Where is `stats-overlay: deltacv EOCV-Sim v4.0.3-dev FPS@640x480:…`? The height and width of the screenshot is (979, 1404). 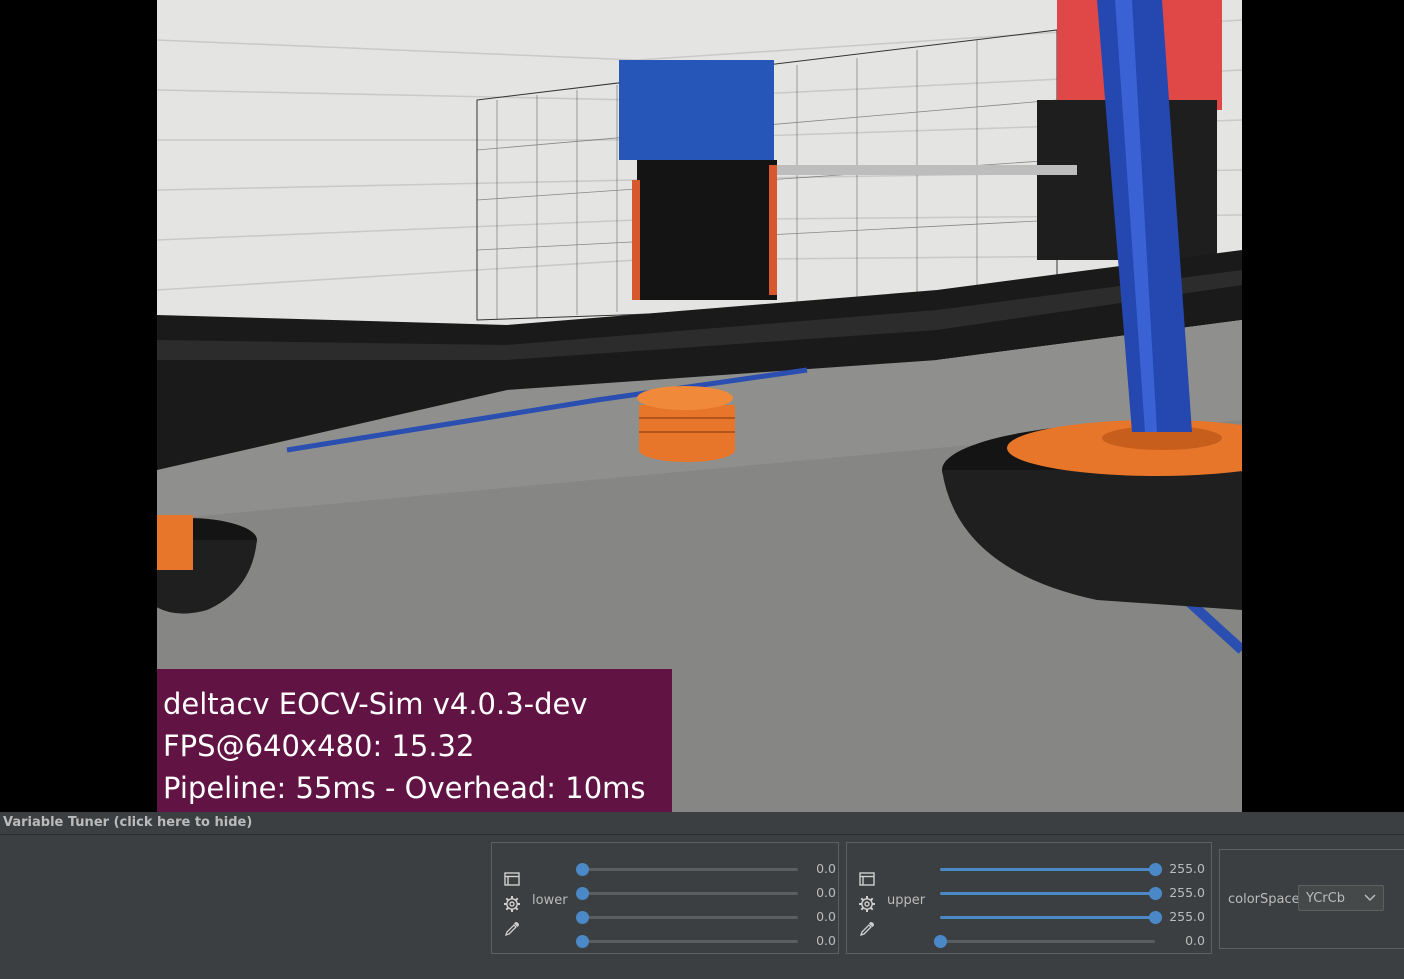
stats-overlay: deltacv EOCV-Sim v4.0.3-dev FPS@640x480:… is located at coordinates (414, 740).